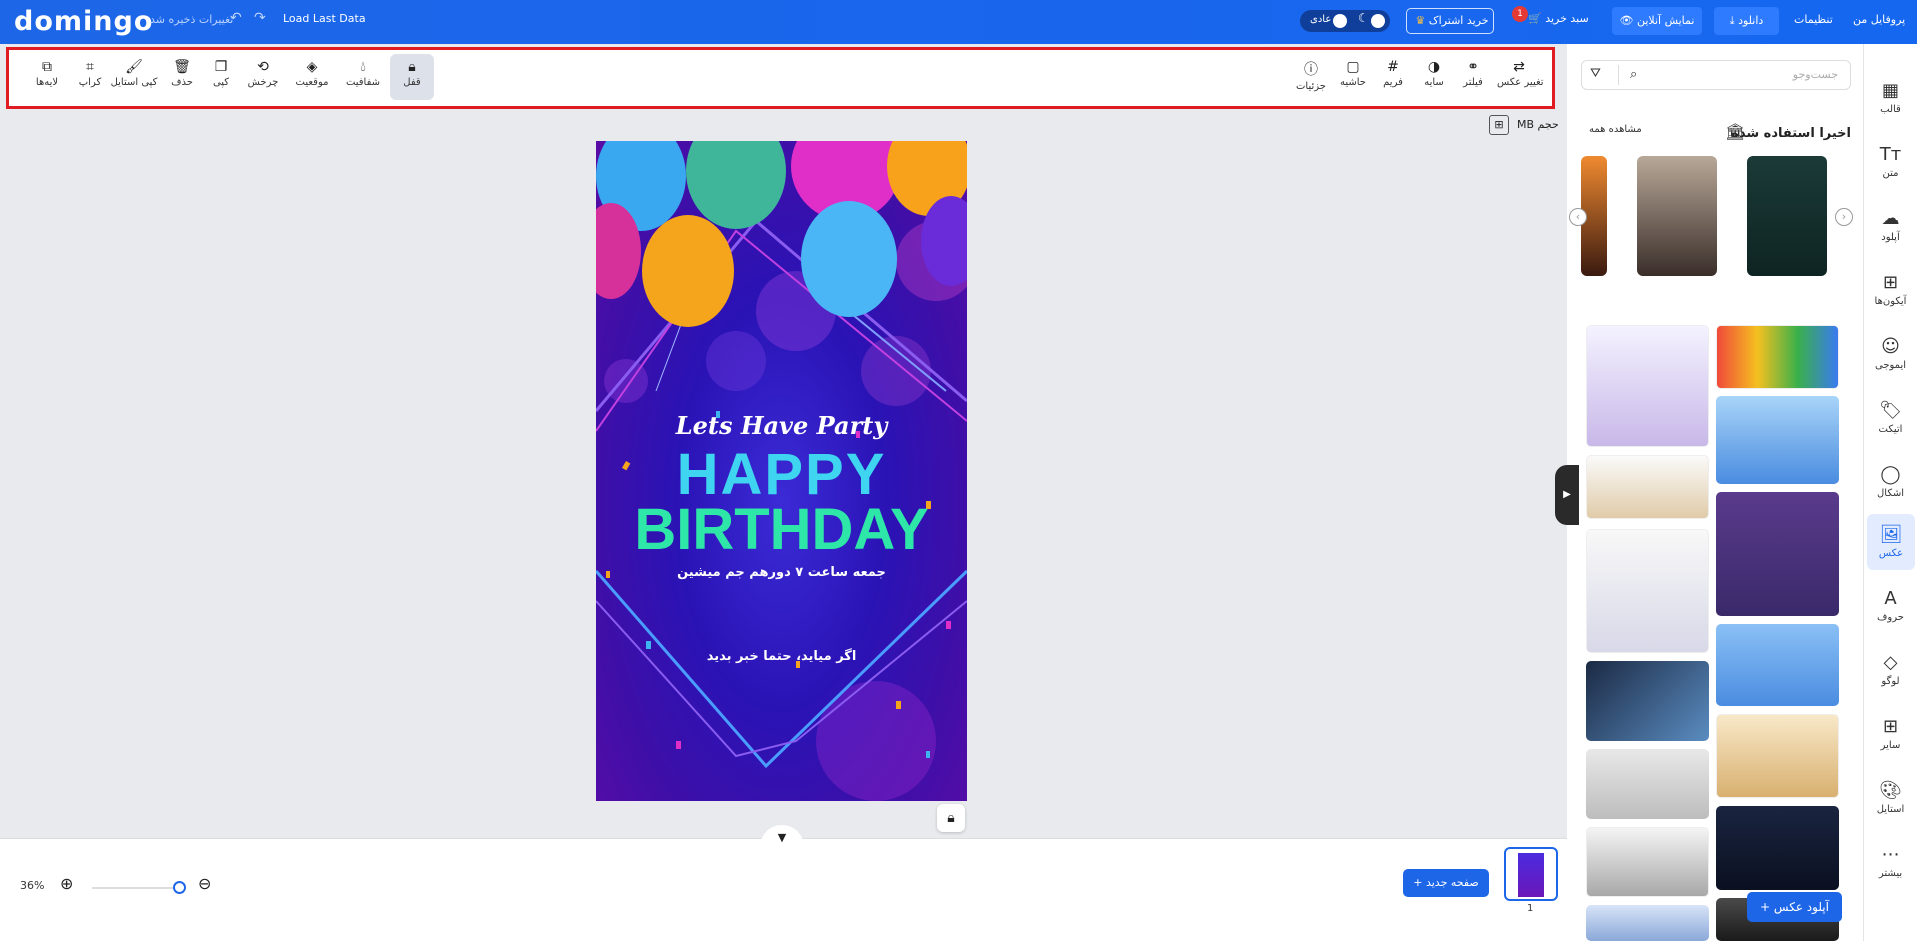 This screenshot has height=941, width=1917. I want to click on rail-item-shapes: ◯ اشکال, so click(1890, 482).